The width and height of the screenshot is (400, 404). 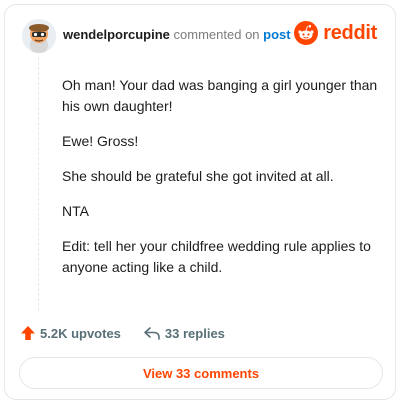 What do you see at coordinates (75, 211) in the screenshot?
I see `comment-paragraph: NTA` at bounding box center [75, 211].